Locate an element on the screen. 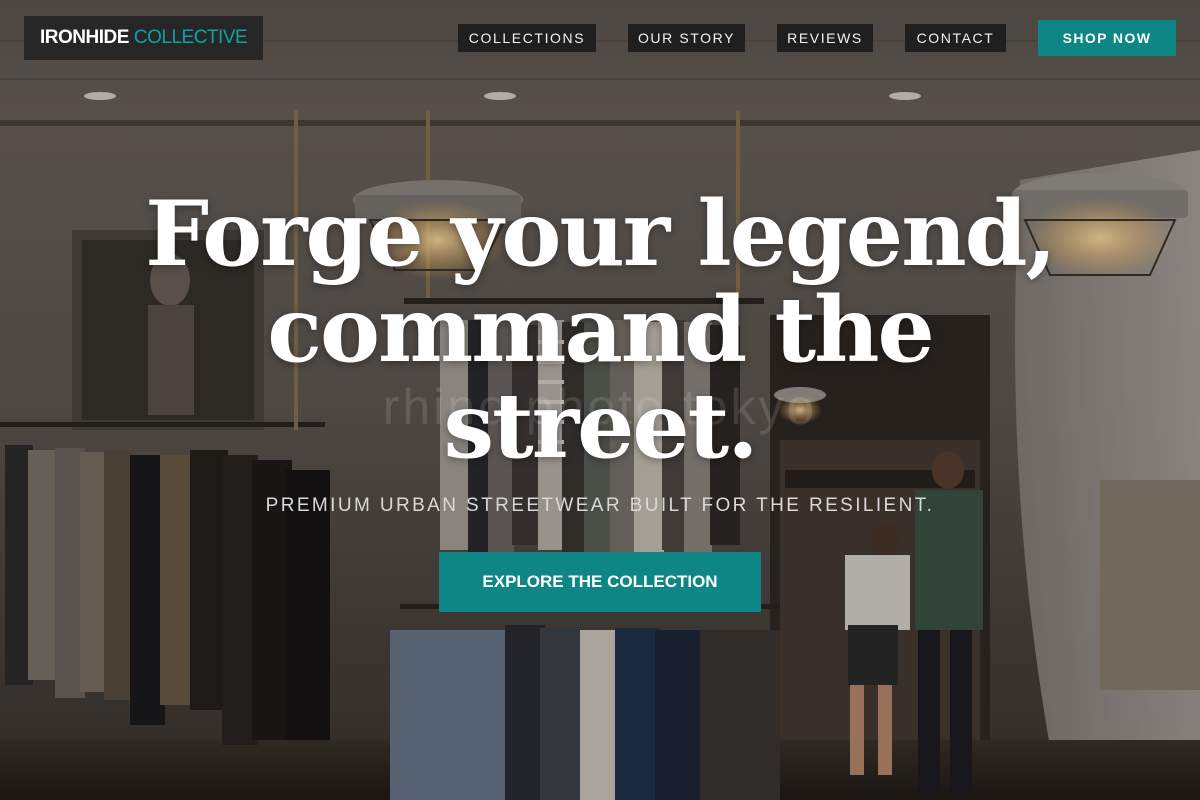 This screenshot has height=800, width=1200. headline-line-1: Forge your legend, is located at coordinates (601, 234).